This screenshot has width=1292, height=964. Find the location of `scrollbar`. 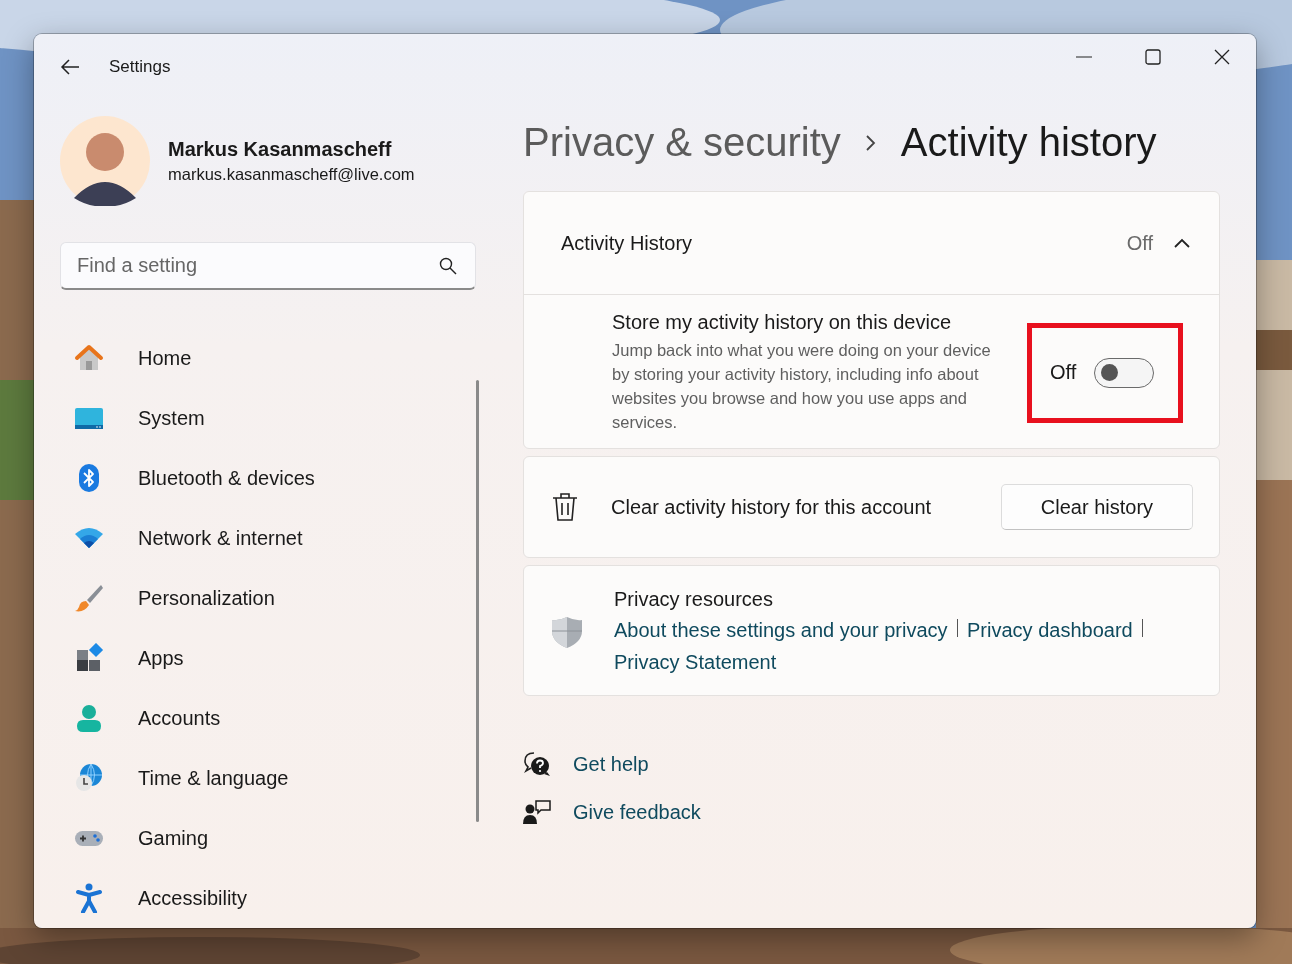

scrollbar is located at coordinates (477, 601).